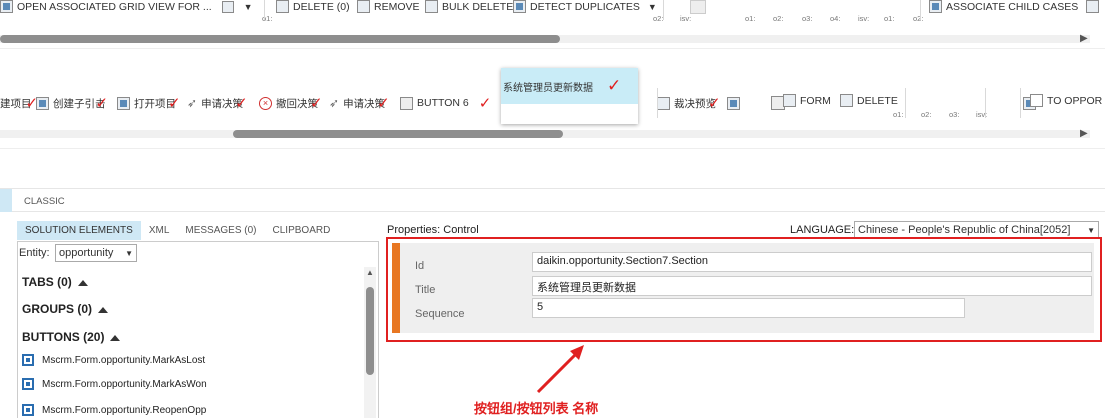 The image size is (1105, 418). Describe the element at coordinates (217, 103) in the screenshot. I see `ribbon-button-4: ➶ 申请决策 ✓` at that location.